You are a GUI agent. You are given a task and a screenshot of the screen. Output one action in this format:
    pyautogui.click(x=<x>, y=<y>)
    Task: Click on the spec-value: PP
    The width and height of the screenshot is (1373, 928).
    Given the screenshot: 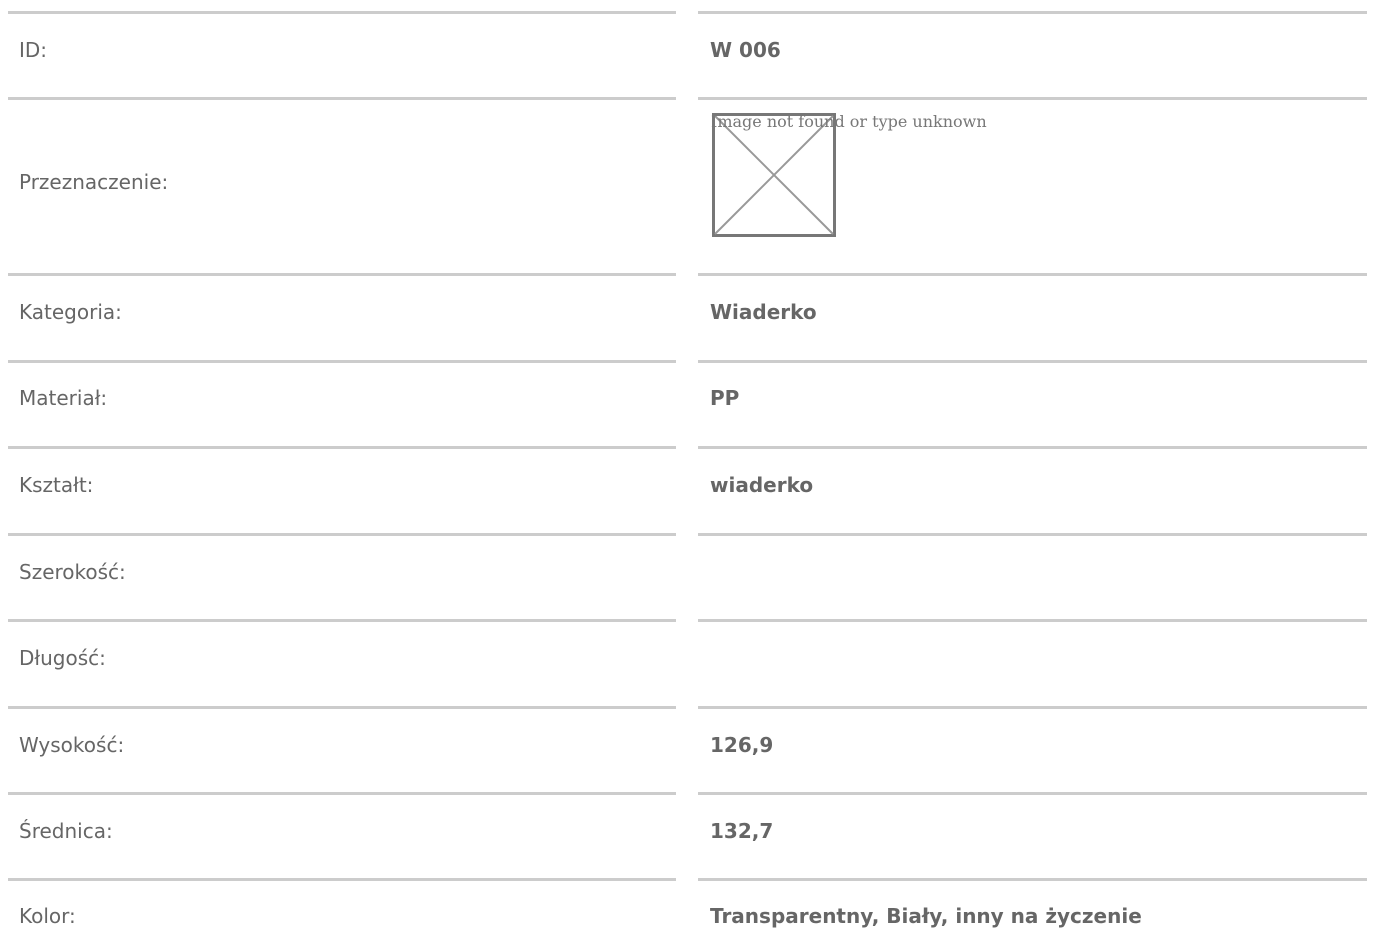 What is the action you would take?
    pyautogui.click(x=725, y=398)
    